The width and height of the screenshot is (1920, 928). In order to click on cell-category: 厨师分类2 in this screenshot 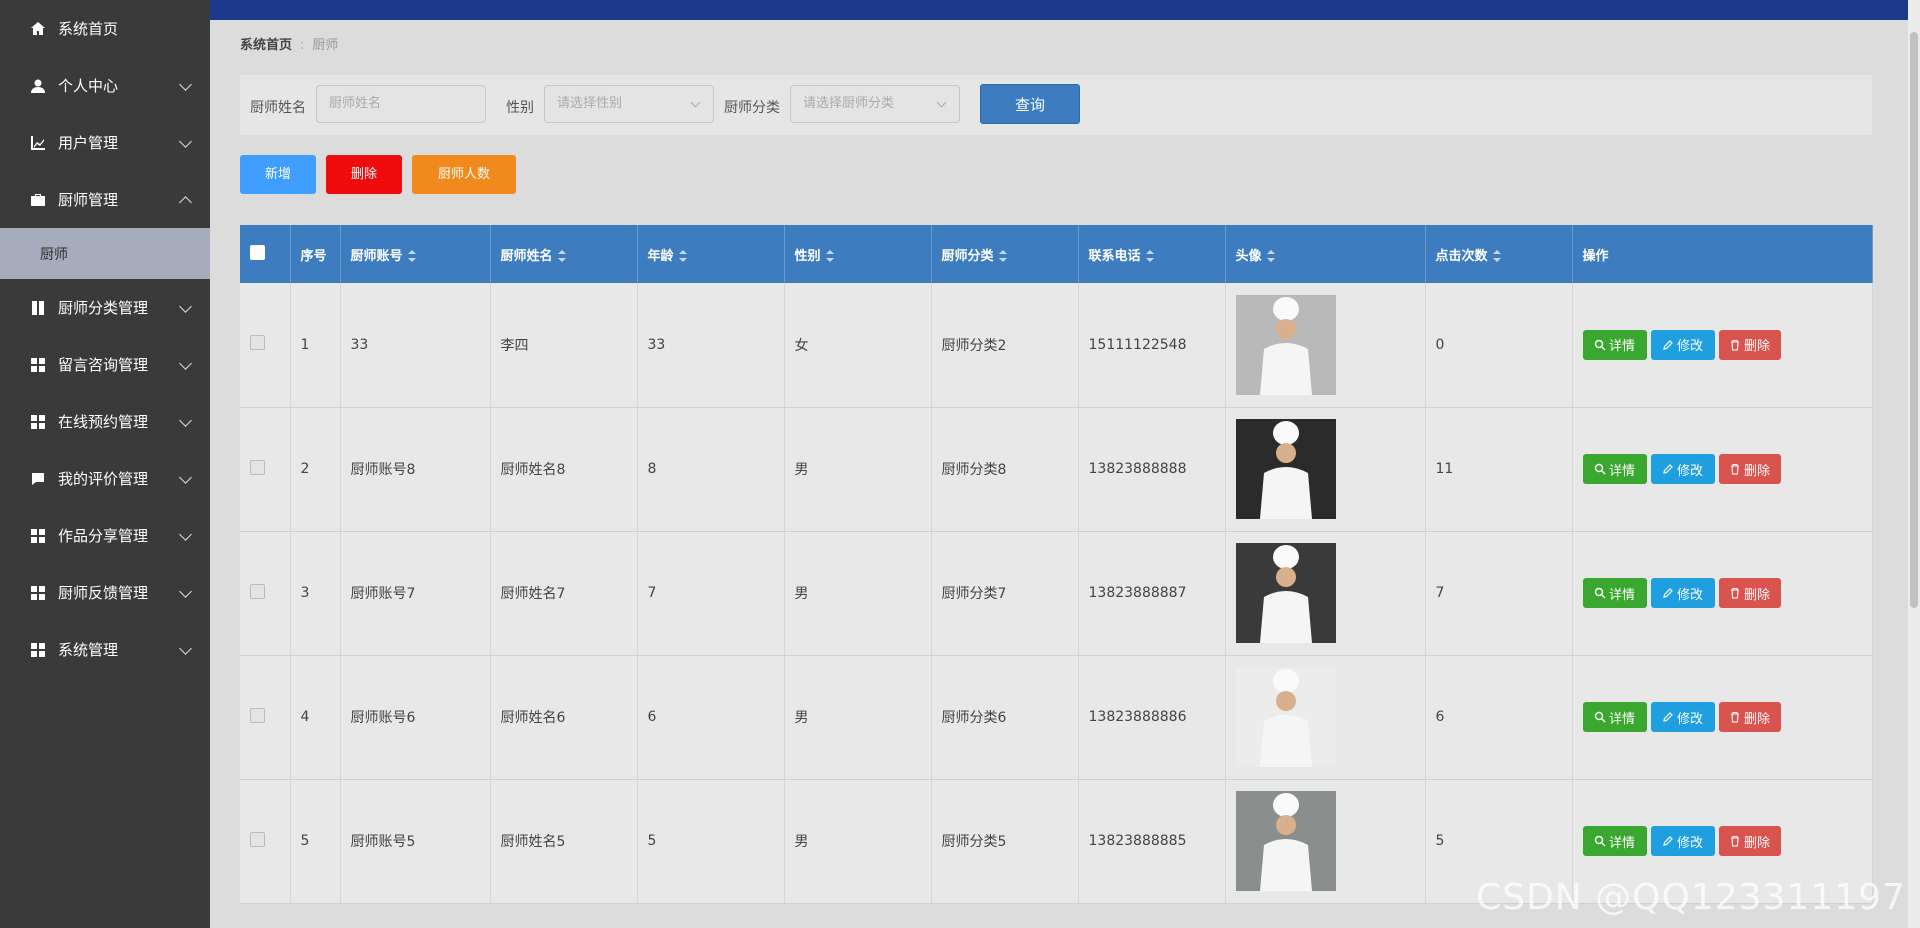, I will do `click(1005, 345)`.